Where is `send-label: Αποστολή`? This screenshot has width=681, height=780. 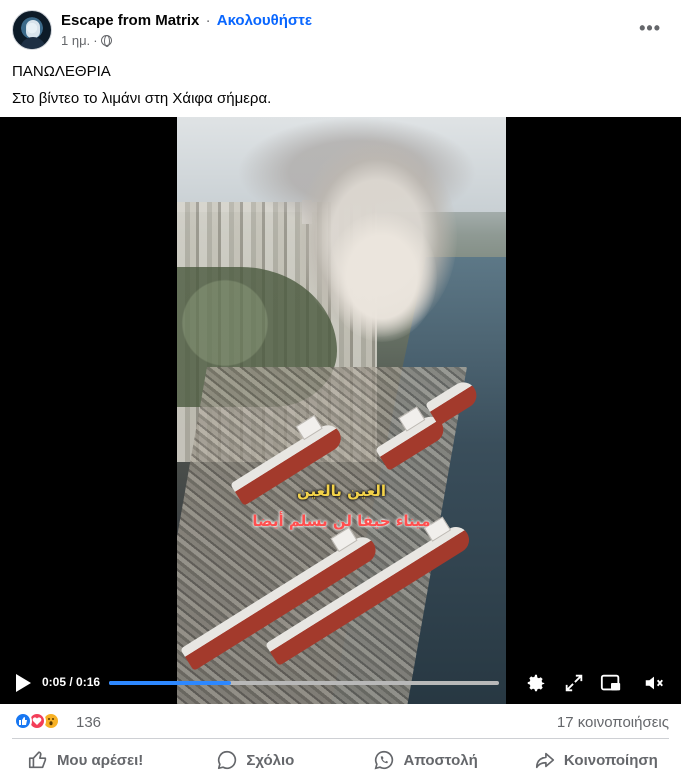
send-label: Αποστολή is located at coordinates (440, 760).